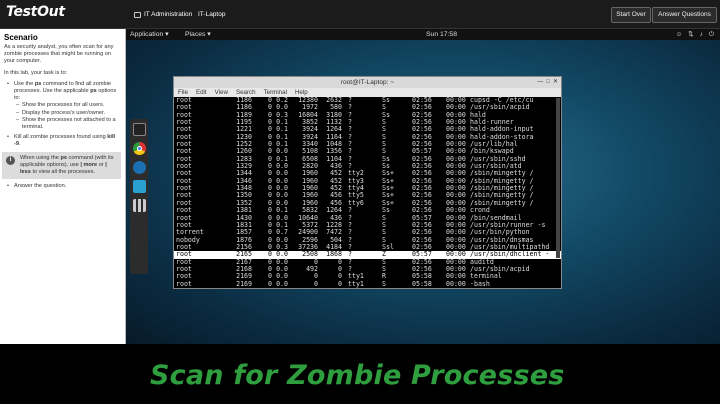  What do you see at coordinates (695, 34) in the screenshot?
I see `tray-icons: ☺ ⇅ ♪ ⏻` at bounding box center [695, 34].